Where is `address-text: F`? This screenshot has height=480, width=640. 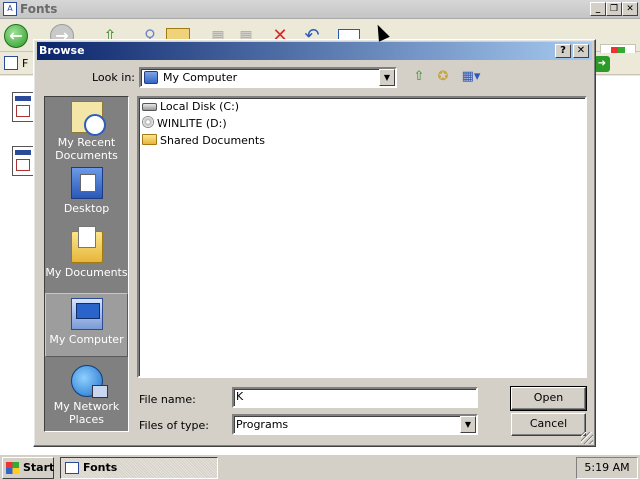 address-text: F is located at coordinates (25, 63).